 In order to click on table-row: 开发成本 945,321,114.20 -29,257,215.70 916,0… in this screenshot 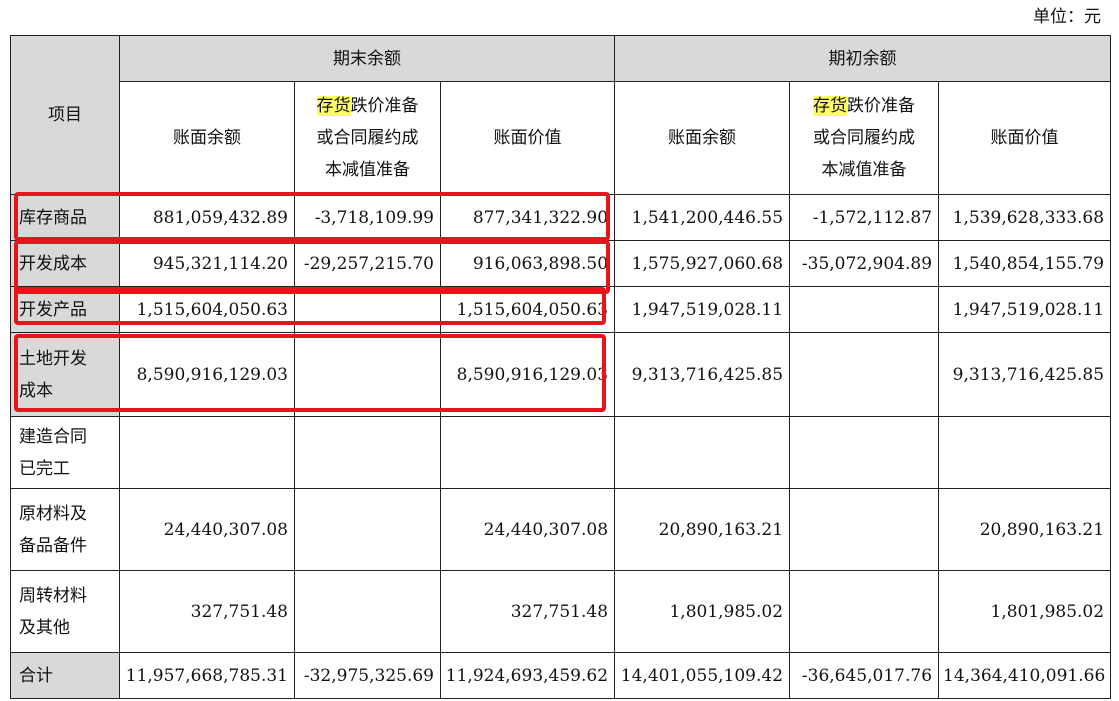, I will do `click(561, 263)`.